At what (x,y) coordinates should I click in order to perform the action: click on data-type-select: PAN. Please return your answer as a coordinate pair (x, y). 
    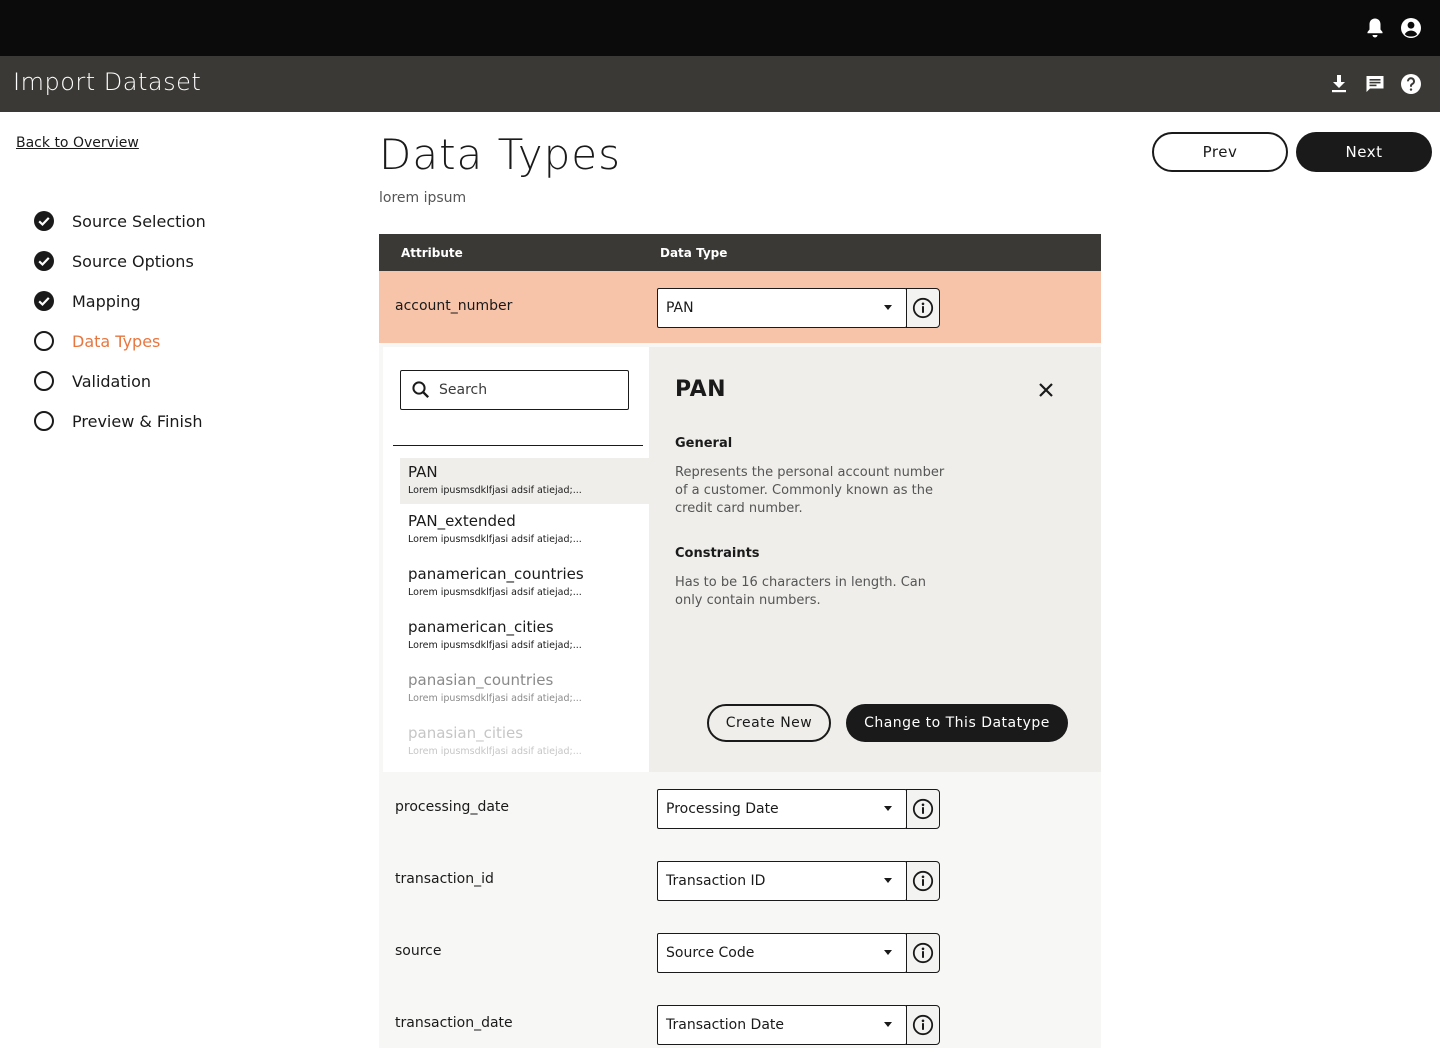
    Looking at the image, I should click on (782, 308).